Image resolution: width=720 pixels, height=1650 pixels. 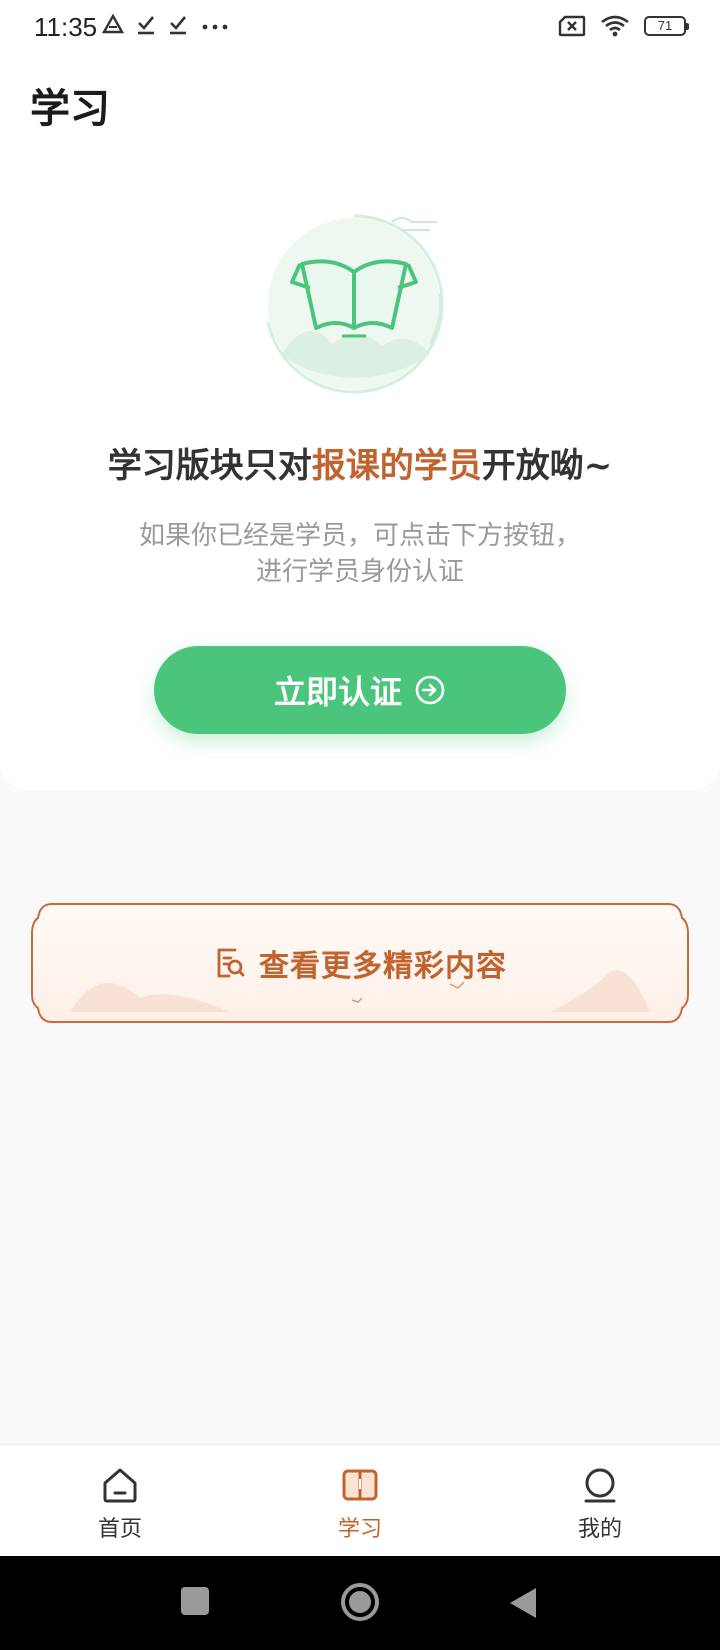 I want to click on headline-suffix: 开放呦~, so click(x=547, y=466).